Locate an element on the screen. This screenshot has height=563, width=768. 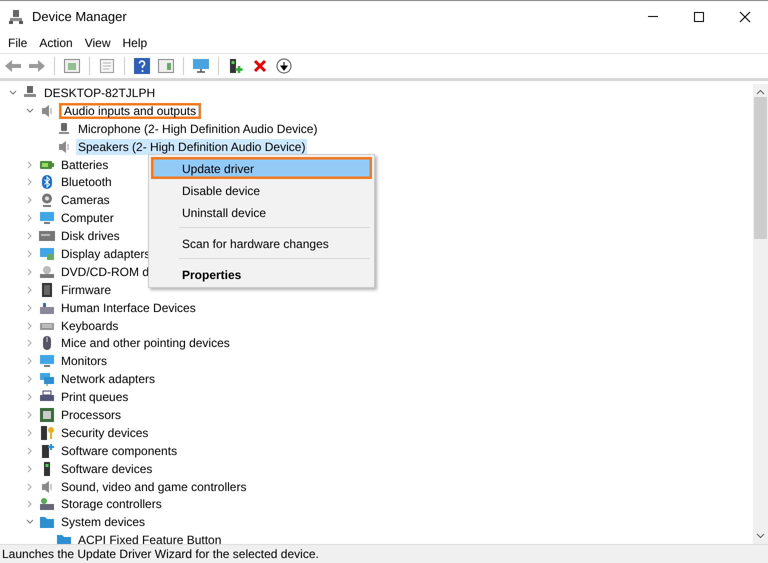
status-text: Launches the Update Driver Wizard for the selected device. is located at coordinates (160, 554).